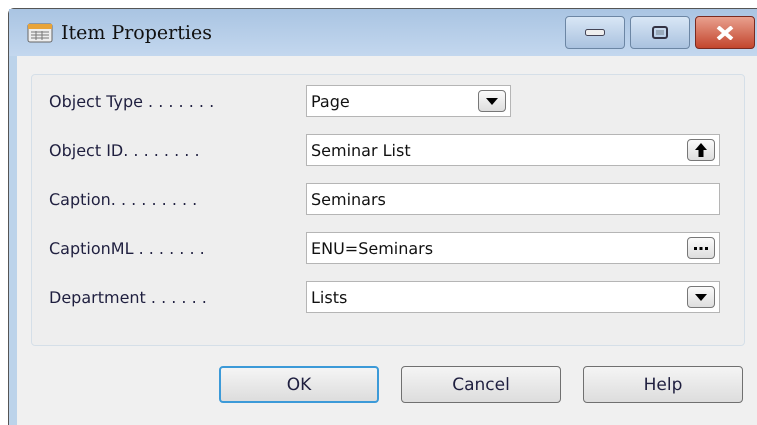 This screenshot has height=425, width=757. What do you see at coordinates (513, 150) in the screenshot?
I see `lookup-field: Seminar List` at bounding box center [513, 150].